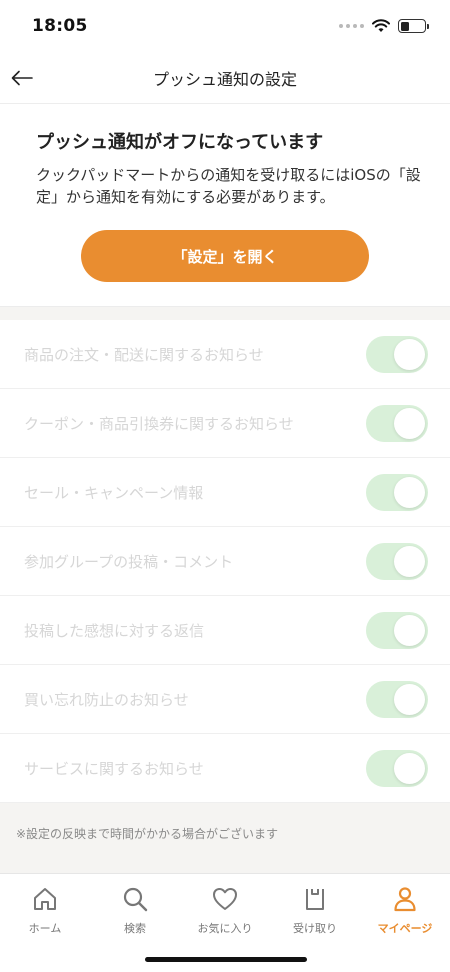 Image resolution: width=450 pixels, height=972 pixels. What do you see at coordinates (405, 928) in the screenshot?
I see `tab-label: マイページ` at bounding box center [405, 928].